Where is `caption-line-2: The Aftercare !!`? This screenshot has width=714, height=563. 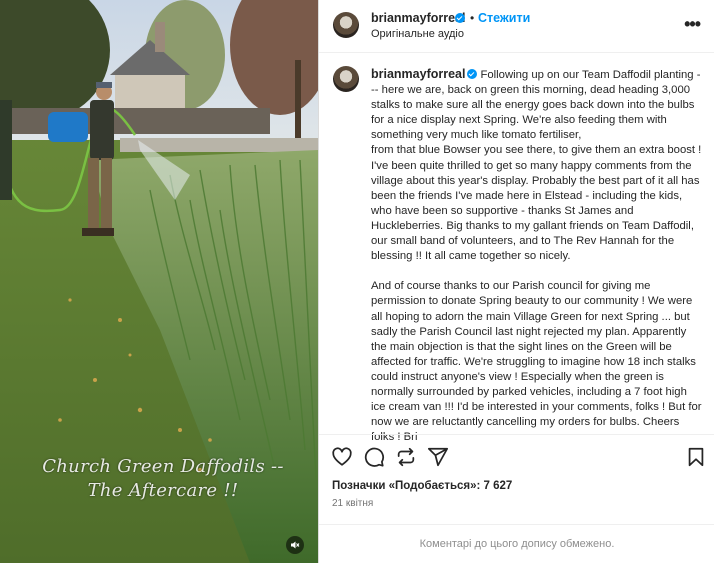 caption-line-2: The Aftercare !! is located at coordinates (163, 490).